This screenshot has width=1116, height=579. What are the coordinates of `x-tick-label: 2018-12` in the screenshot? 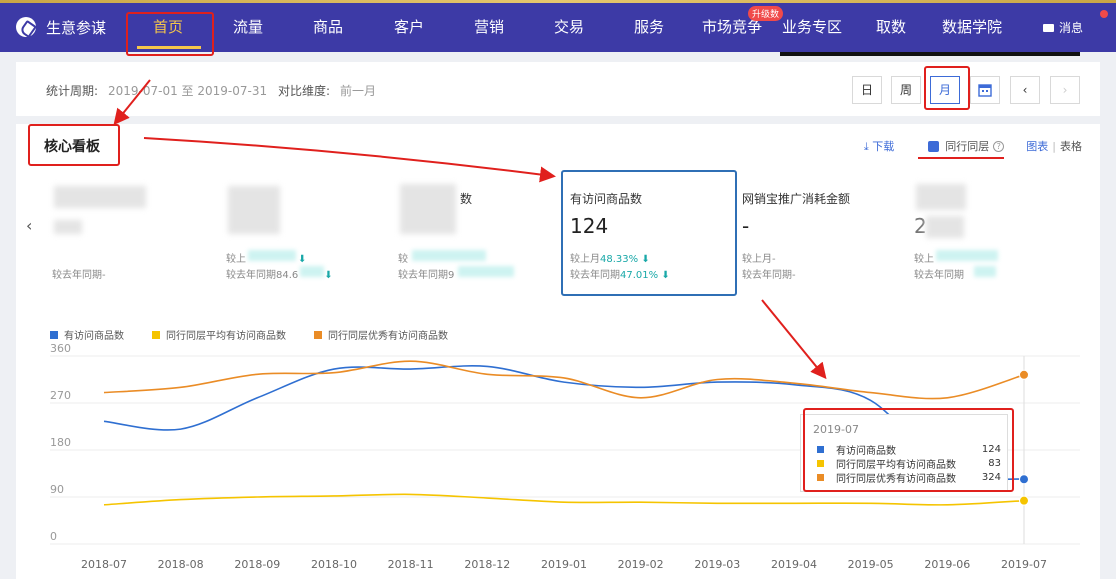 It's located at (487, 564).